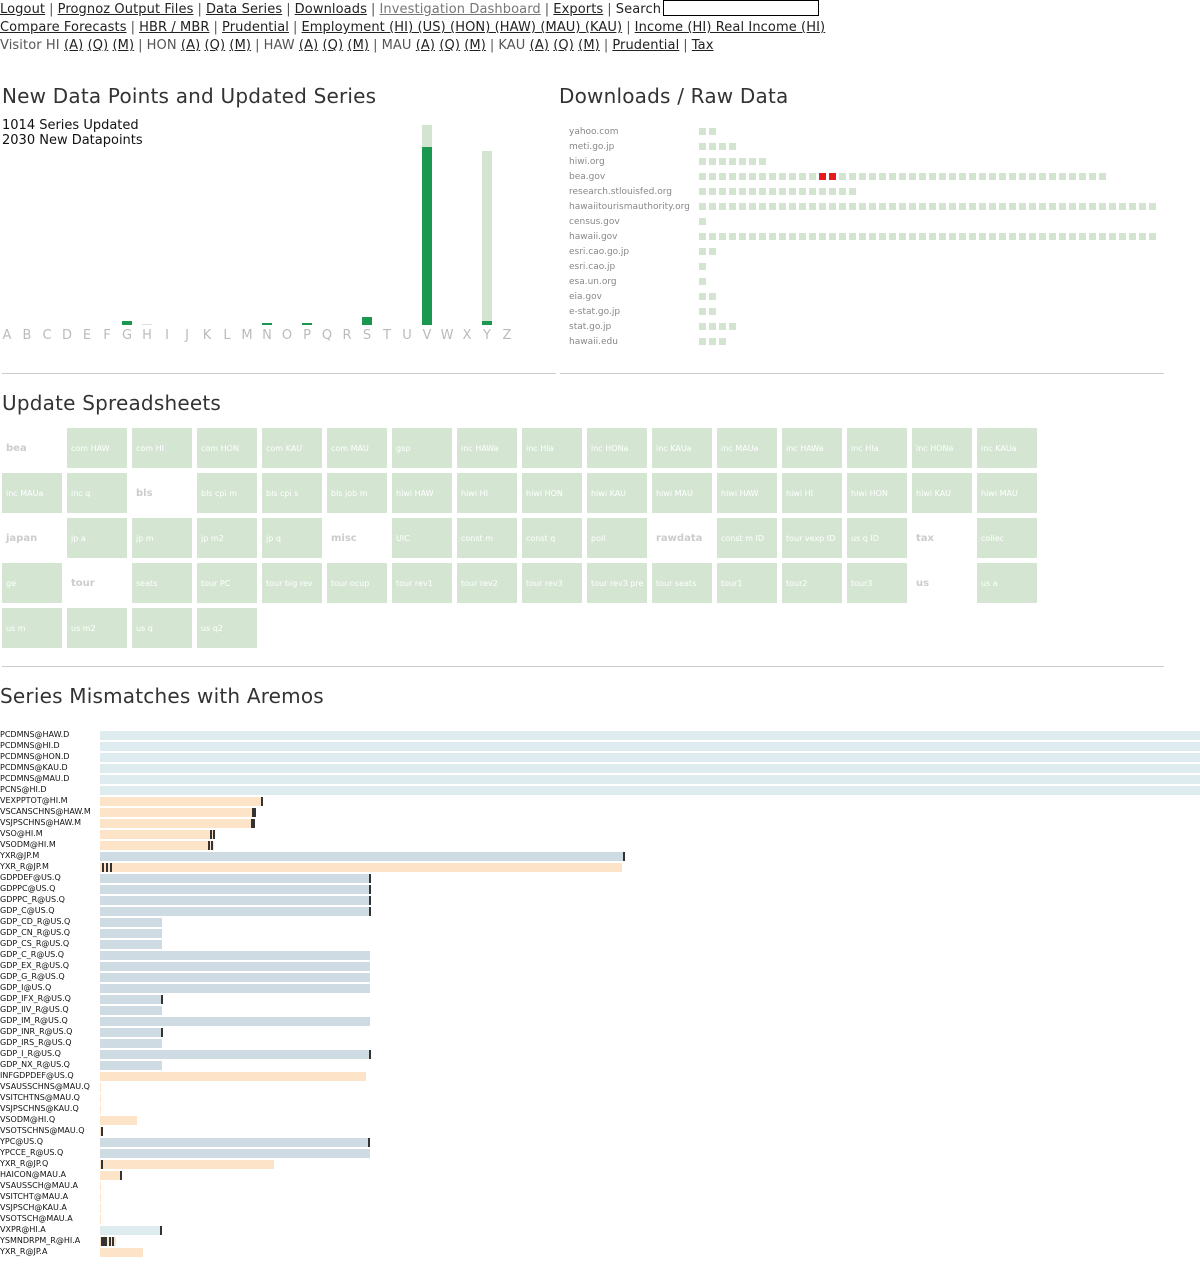  I want to click on mismatch-series-label: VXPR@HI.A, so click(23, 1230).